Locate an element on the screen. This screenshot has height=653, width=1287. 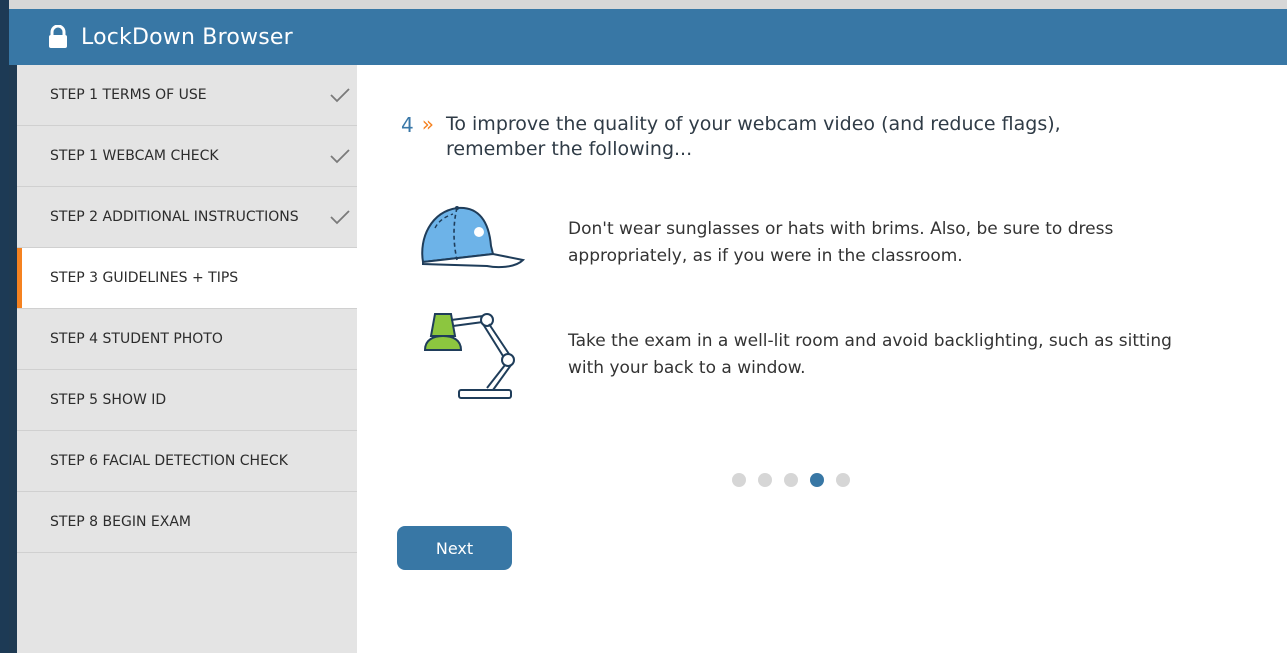
sidebar-item-label: STEP 8 BEGIN EXAM is located at coordinates (120, 522).